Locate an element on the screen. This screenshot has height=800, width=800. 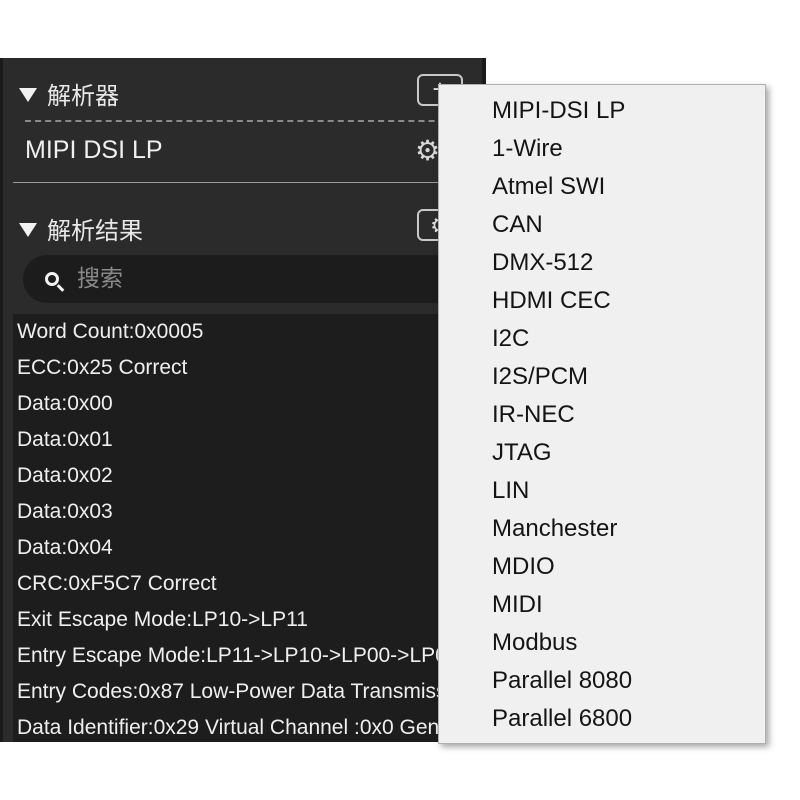
result-row: Exit Escape Mode:LP10->LP11 is located at coordinates (247, 620).